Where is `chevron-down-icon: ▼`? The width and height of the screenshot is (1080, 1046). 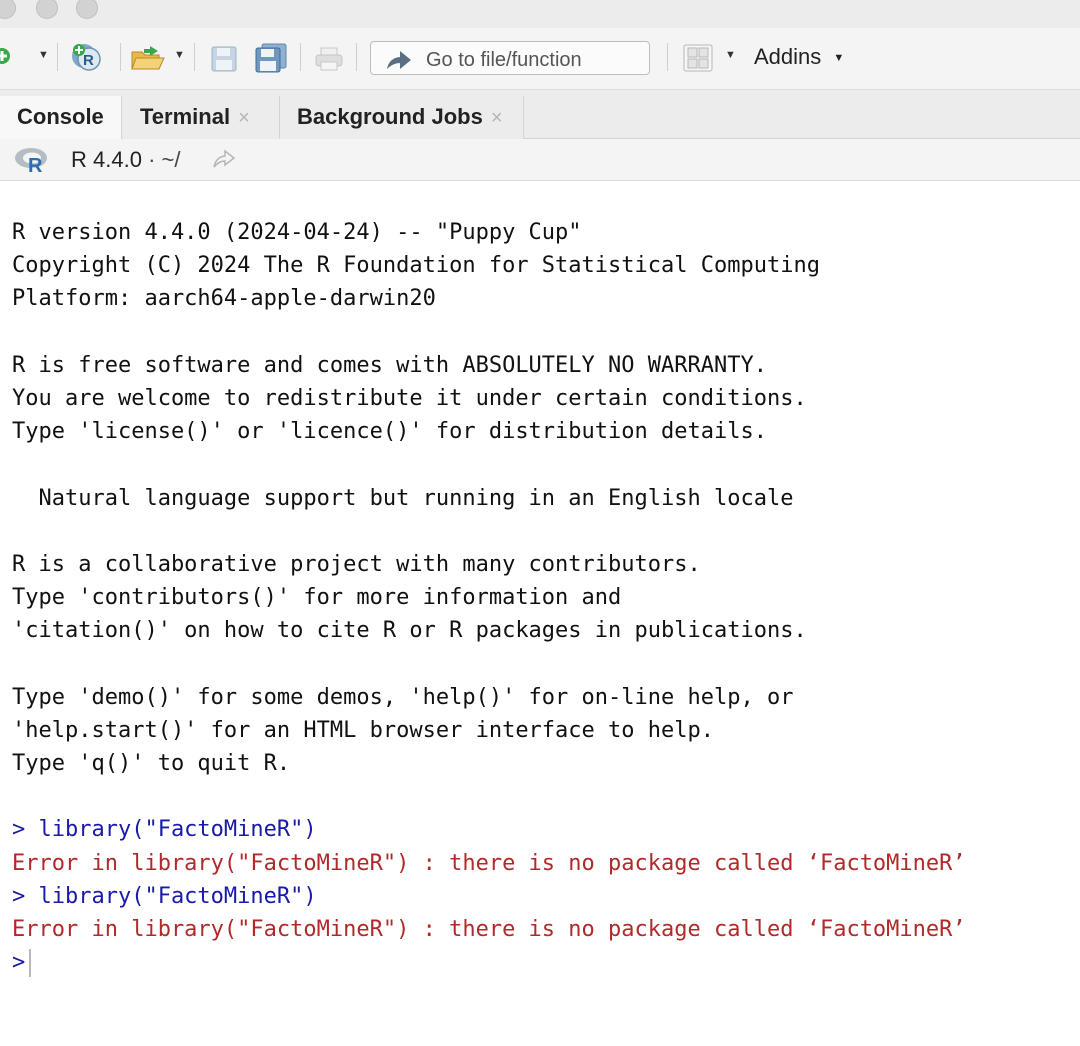 chevron-down-icon: ▼ is located at coordinates (839, 58).